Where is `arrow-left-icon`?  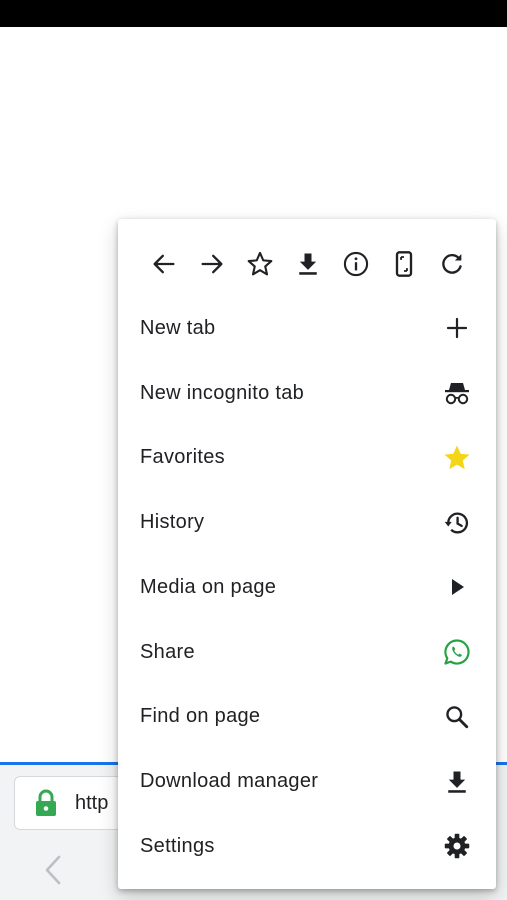 arrow-left-icon is located at coordinates (164, 264).